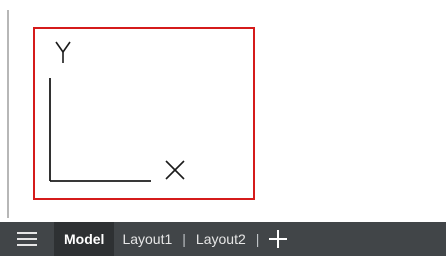 This screenshot has height=256, width=446. I want to click on canvas-left-edge, so click(8, 114).